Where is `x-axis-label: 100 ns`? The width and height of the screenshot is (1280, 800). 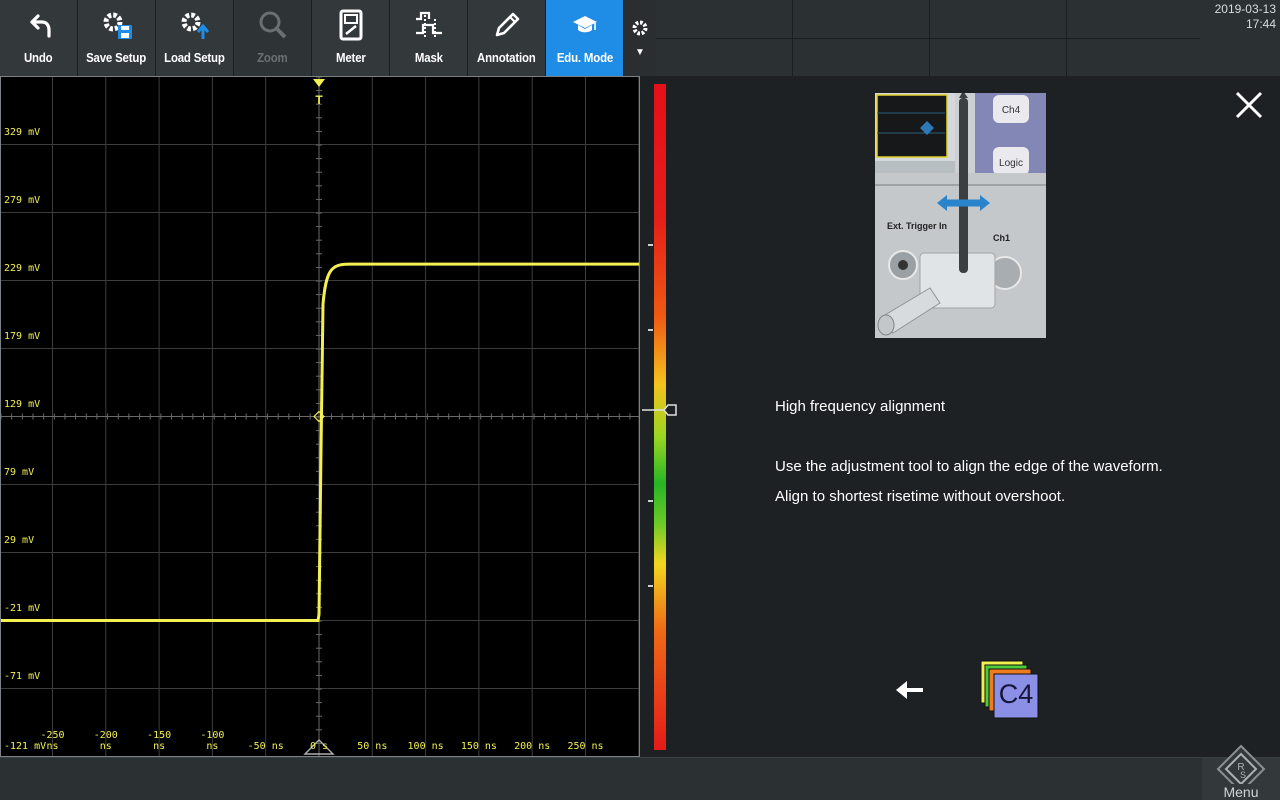
x-axis-label: 100 ns is located at coordinates (425, 746).